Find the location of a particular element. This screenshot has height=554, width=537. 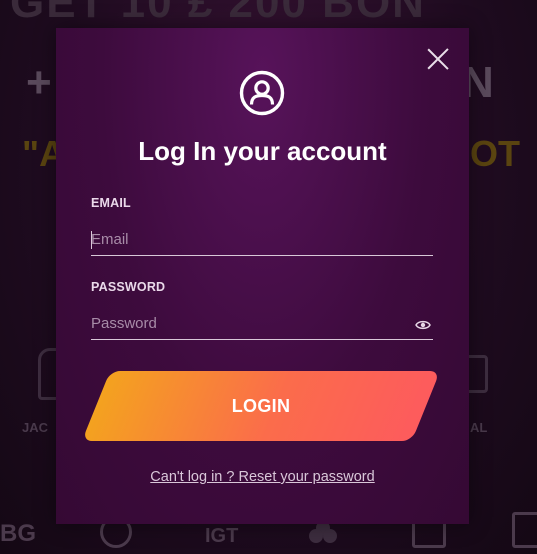

provider-logo-clover-icon is located at coordinates (323, 534).